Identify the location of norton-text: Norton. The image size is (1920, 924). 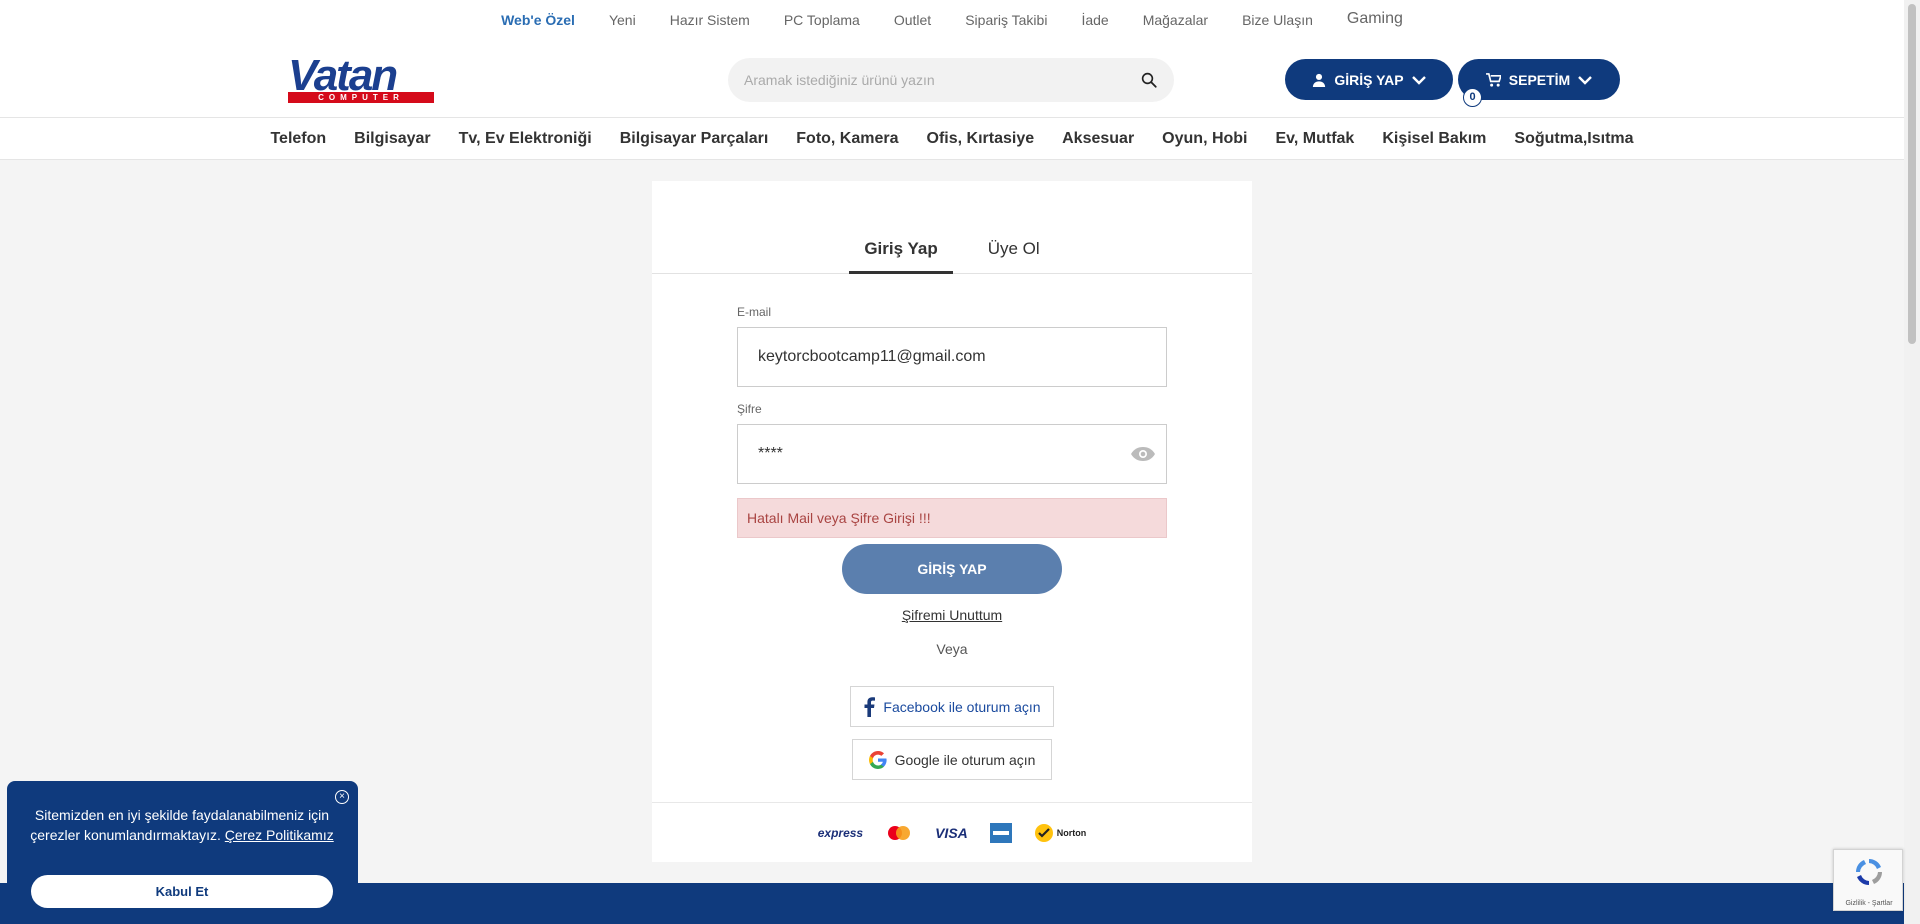
(1071, 832).